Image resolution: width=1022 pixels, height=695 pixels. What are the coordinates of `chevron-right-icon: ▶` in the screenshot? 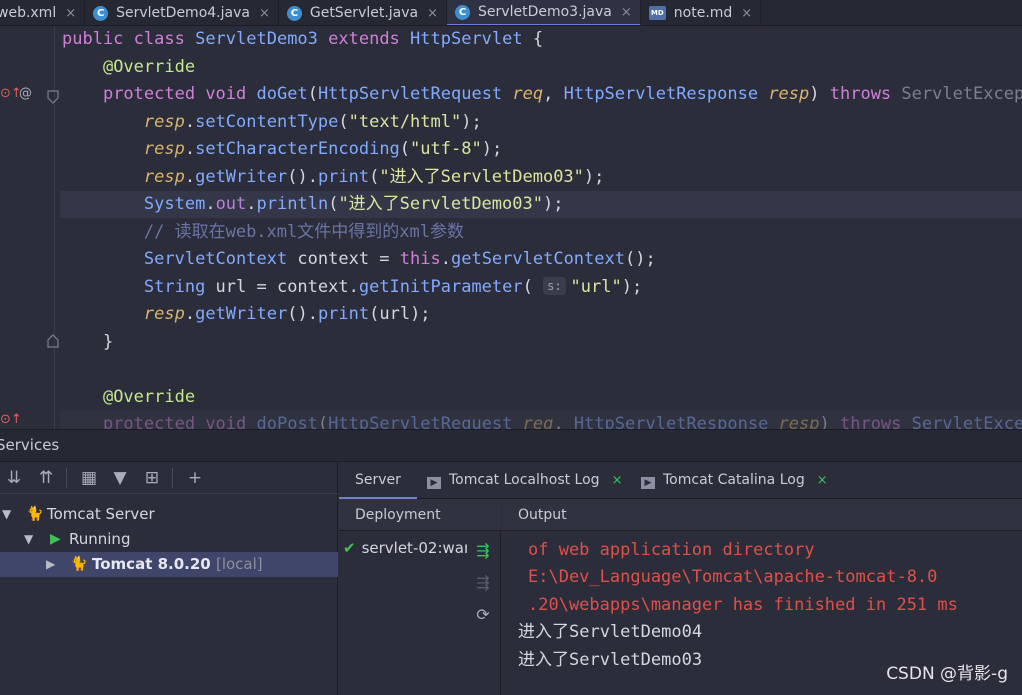 It's located at (50, 564).